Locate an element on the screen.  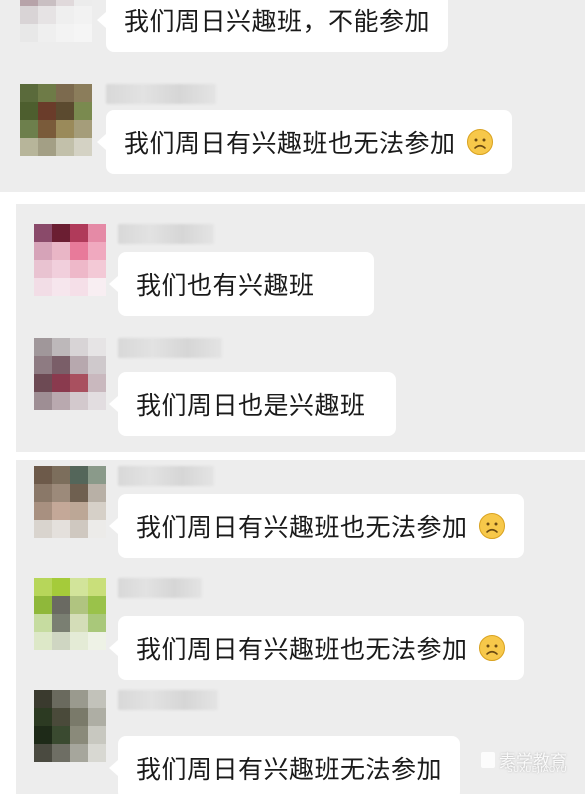
message-text: 我们周日也是兴趣班 is located at coordinates (251, 405).